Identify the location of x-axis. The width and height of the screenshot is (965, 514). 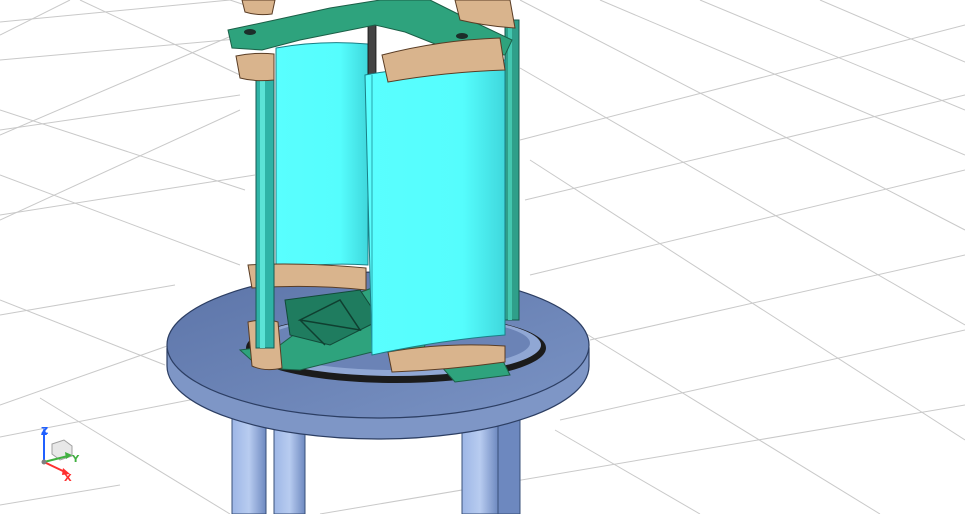
(54, 467).